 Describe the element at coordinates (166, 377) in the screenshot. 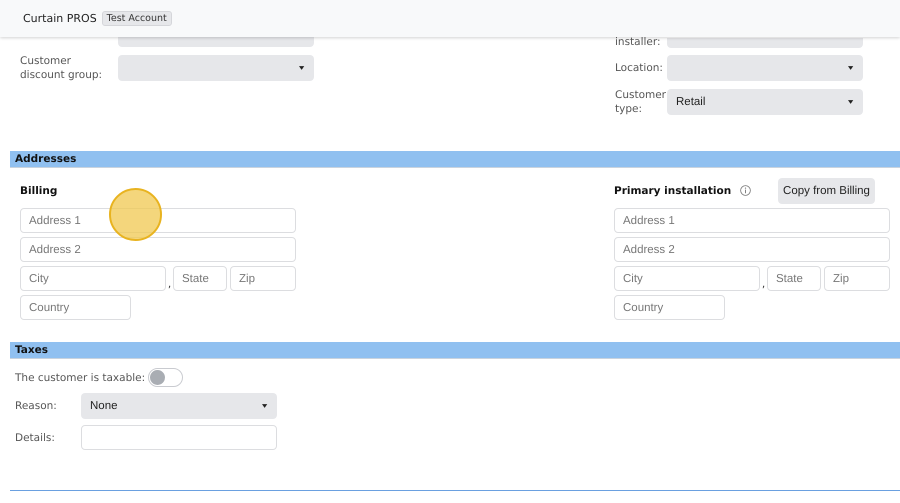

I see `toggle-switch` at that location.